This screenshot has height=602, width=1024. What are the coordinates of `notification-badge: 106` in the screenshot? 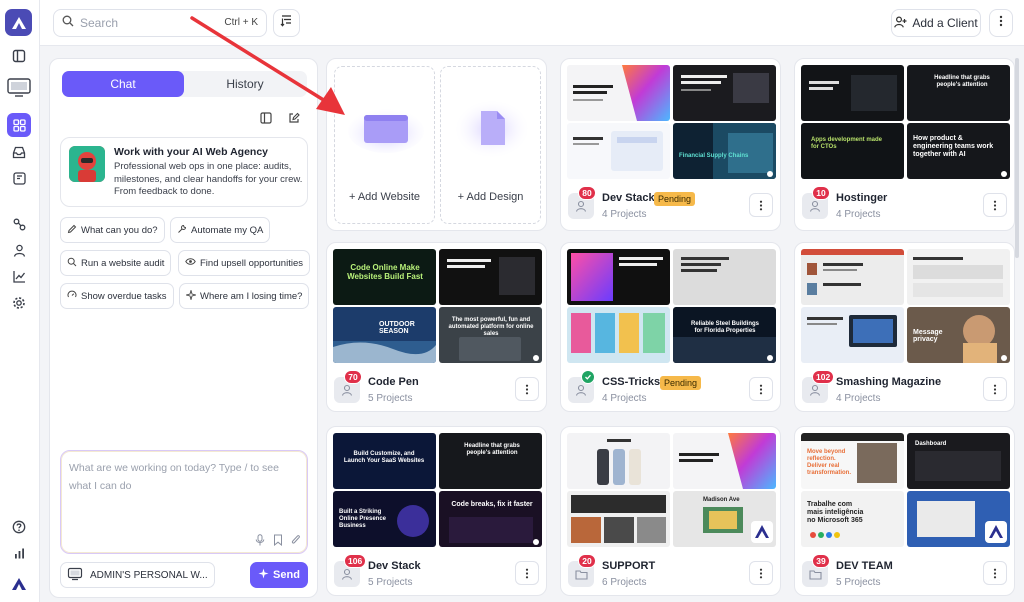 It's located at (355, 561).